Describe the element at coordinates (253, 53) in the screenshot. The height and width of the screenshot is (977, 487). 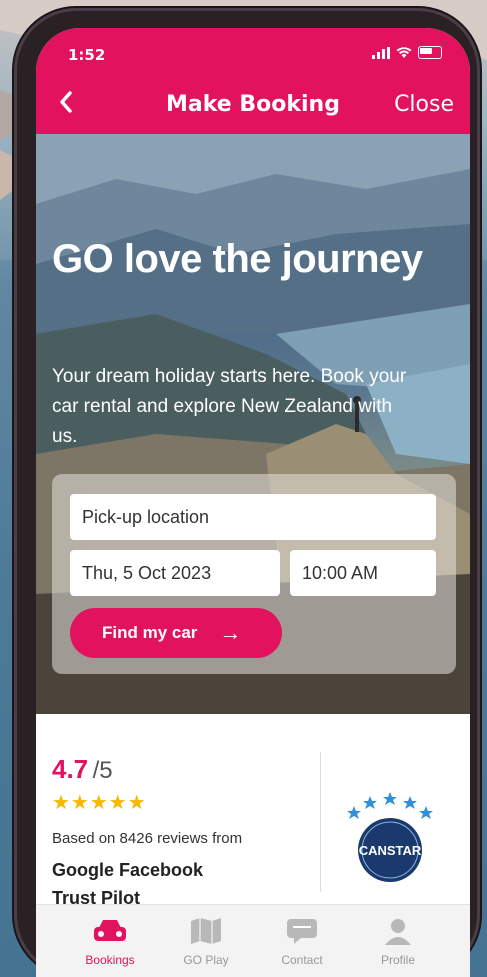
I see `status-bar: 1:52` at that location.